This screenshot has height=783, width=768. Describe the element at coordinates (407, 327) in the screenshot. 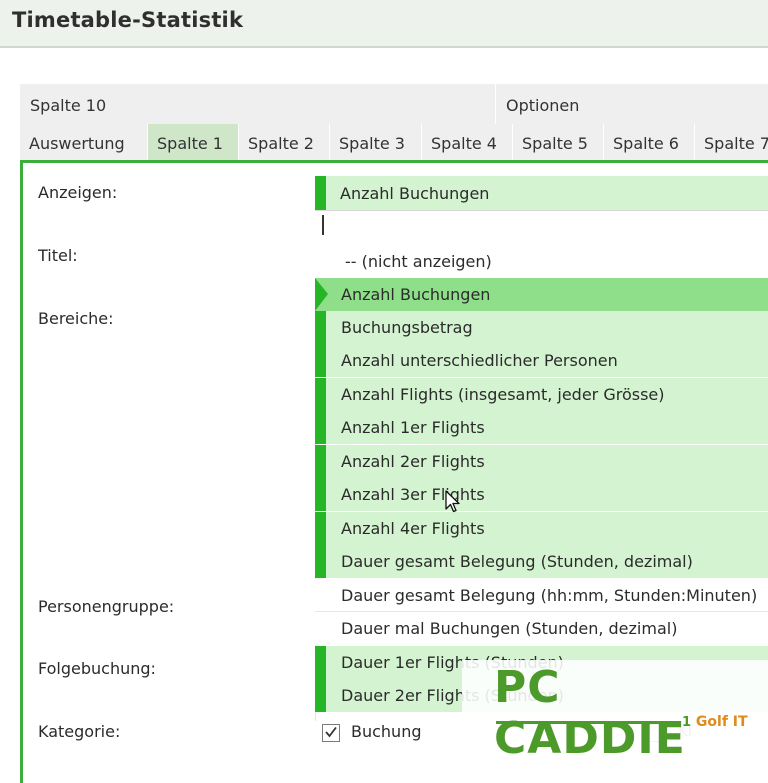

I see `option-label: Buchungsbetrag` at that location.